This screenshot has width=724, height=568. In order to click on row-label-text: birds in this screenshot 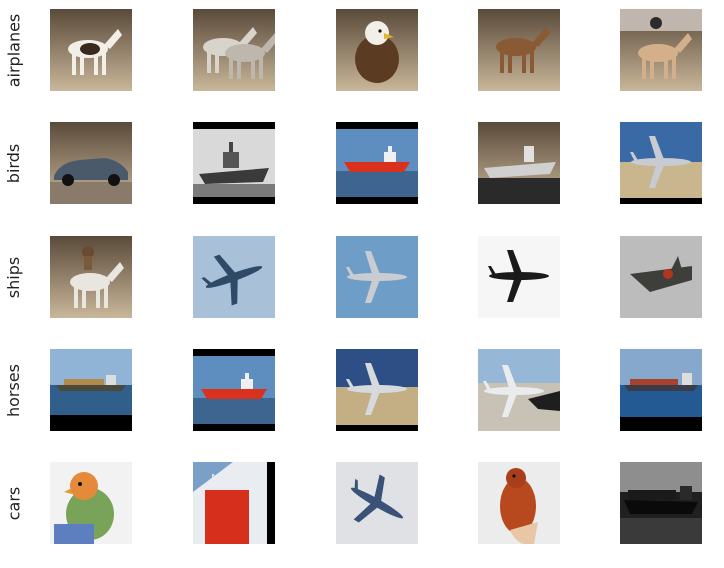, I will do `click(14, 163)`.